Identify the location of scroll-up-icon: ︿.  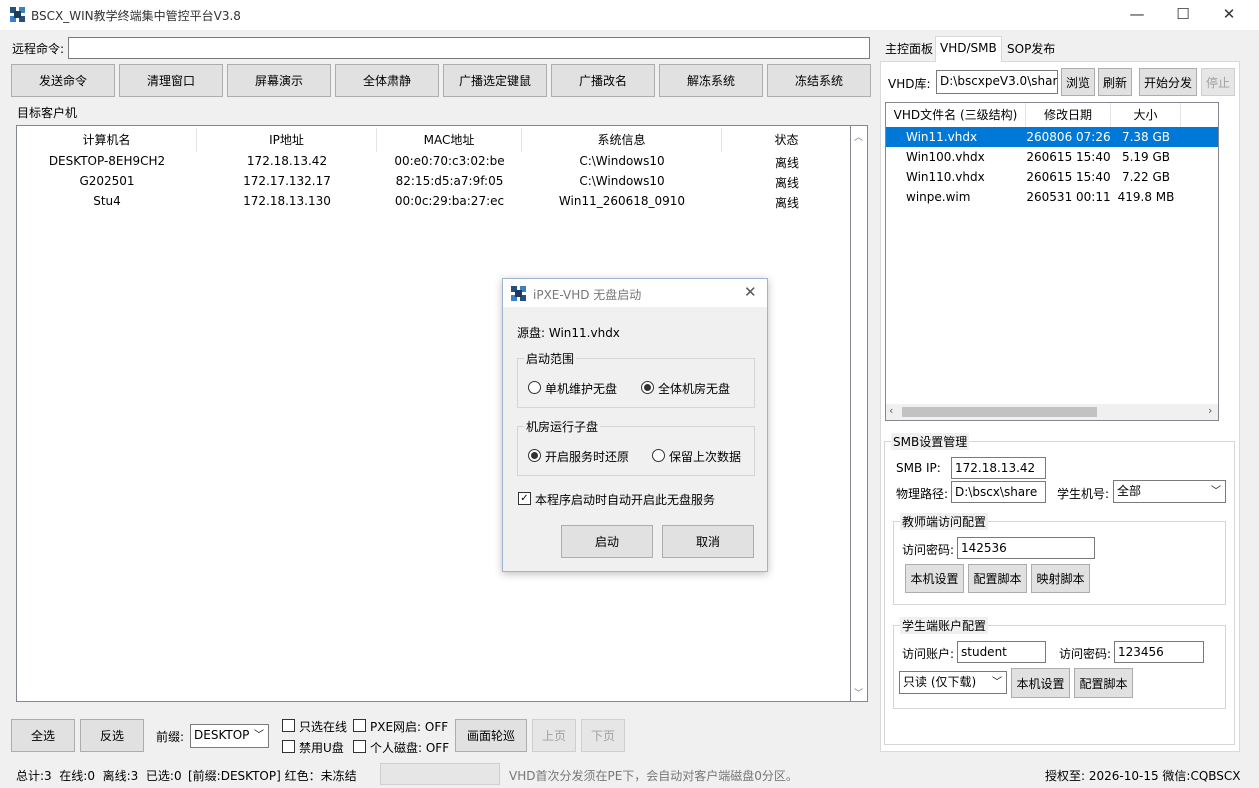
(858, 136).